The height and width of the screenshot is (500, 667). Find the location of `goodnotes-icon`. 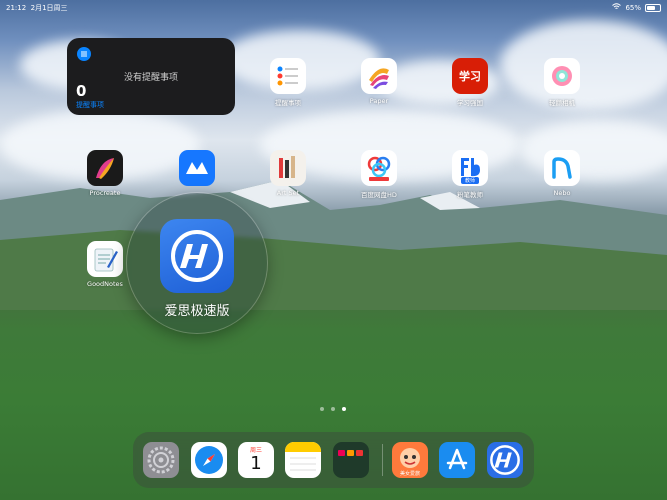

goodnotes-icon is located at coordinates (105, 259).